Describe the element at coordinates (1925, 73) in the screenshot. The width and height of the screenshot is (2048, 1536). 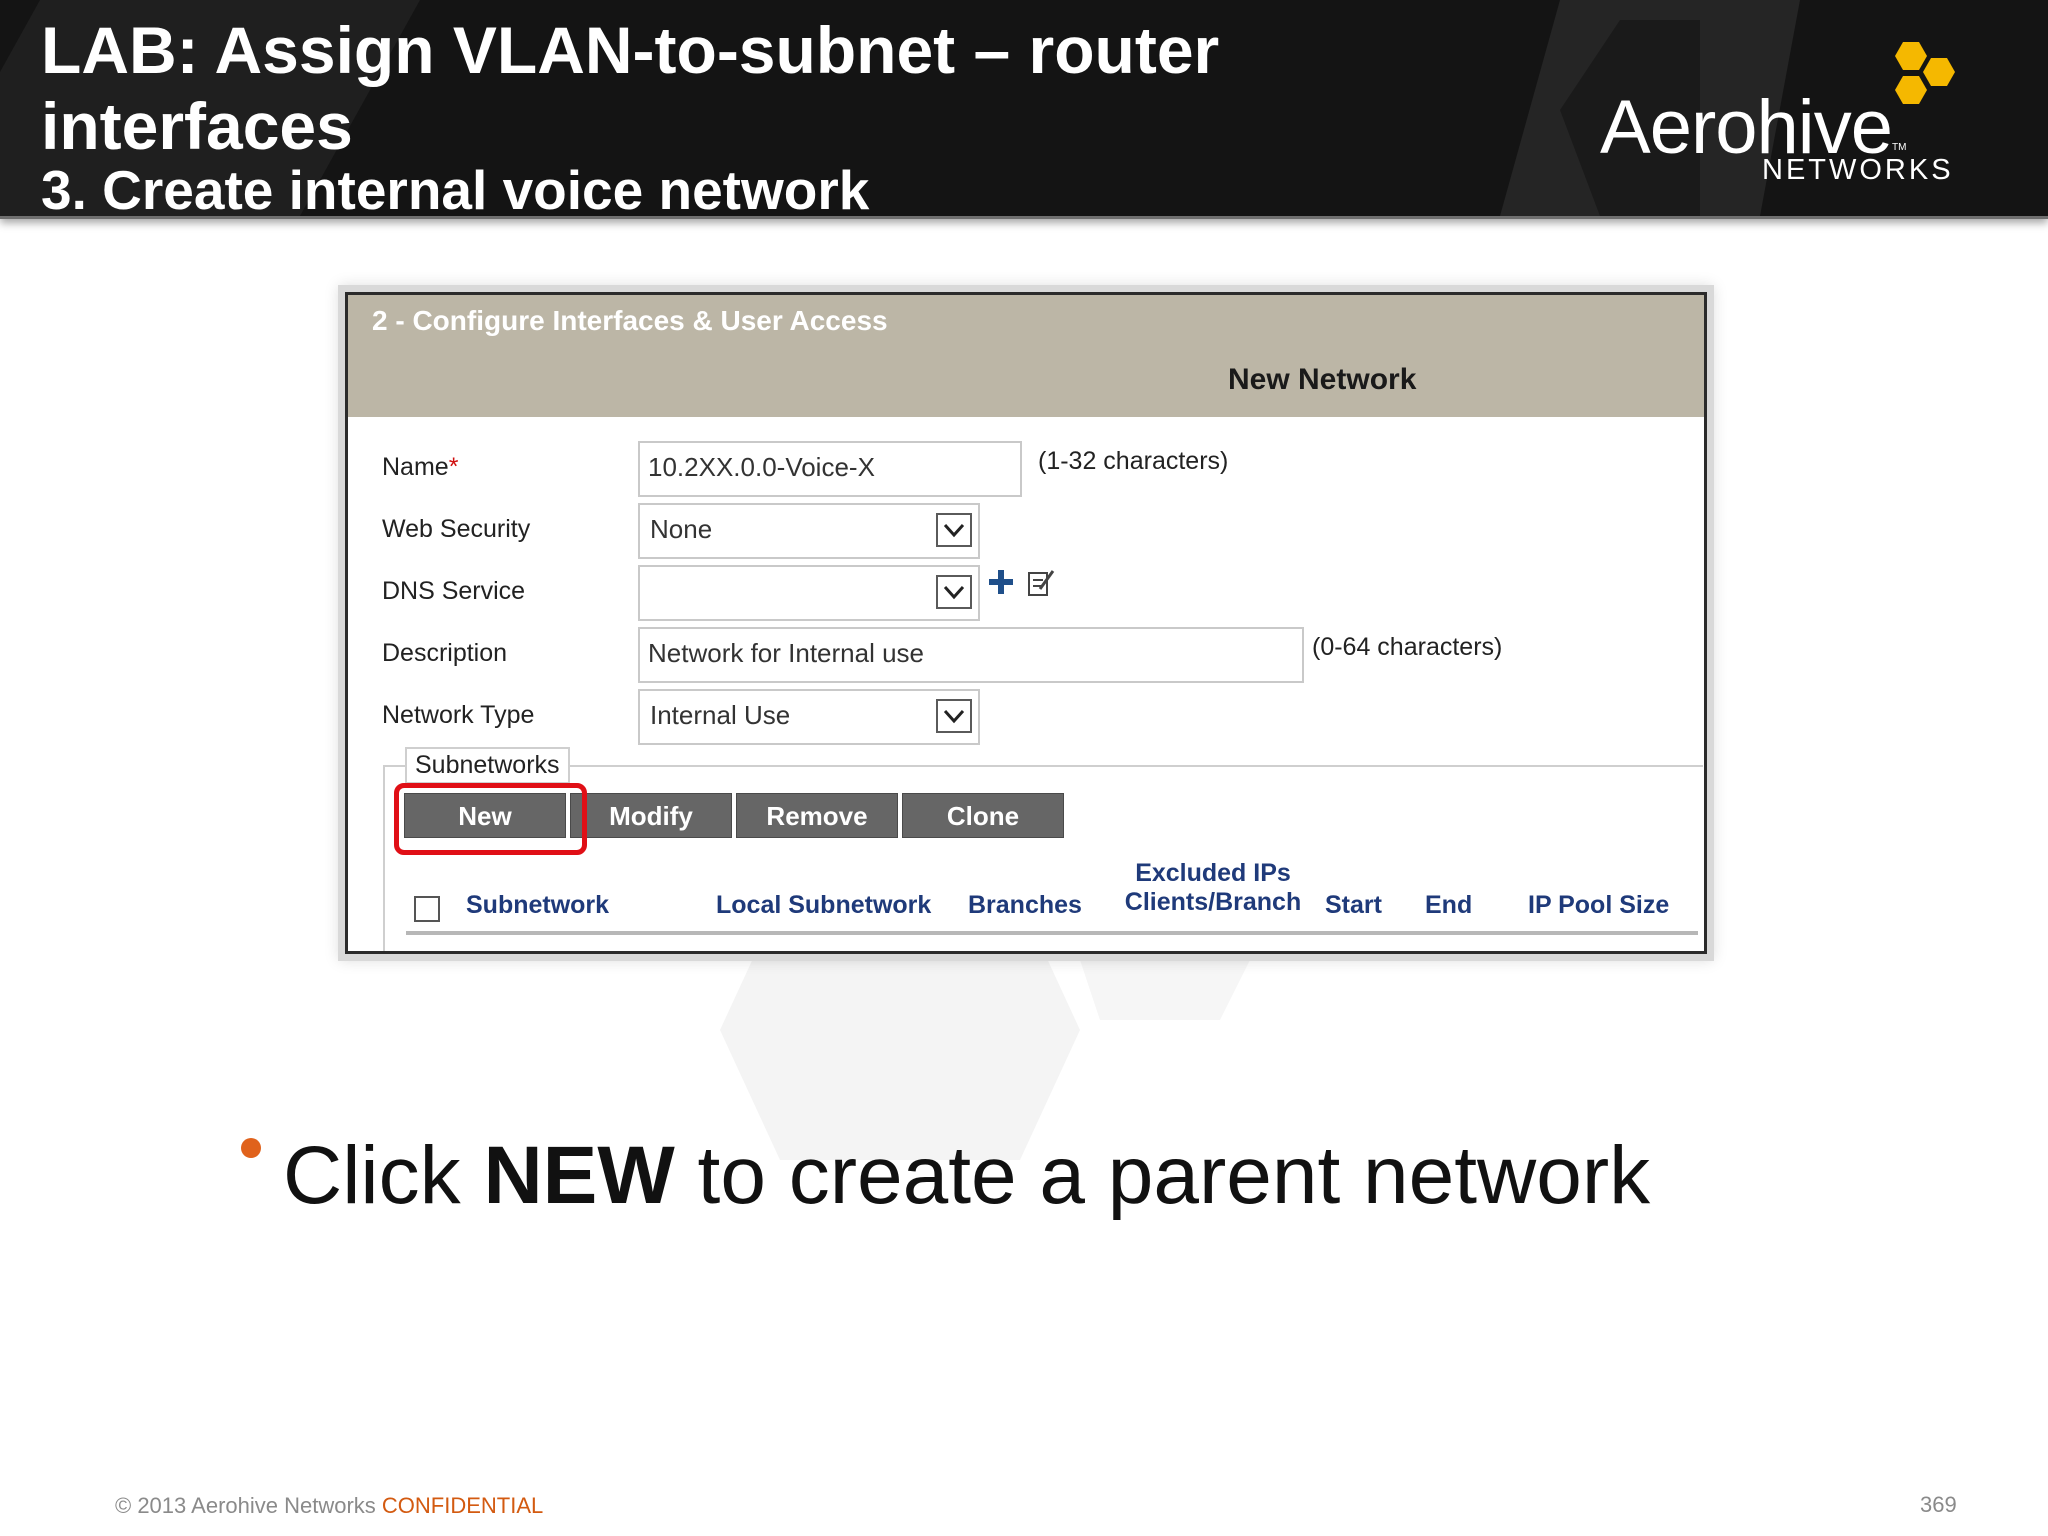
I see `logo-hexagons-icon` at that location.